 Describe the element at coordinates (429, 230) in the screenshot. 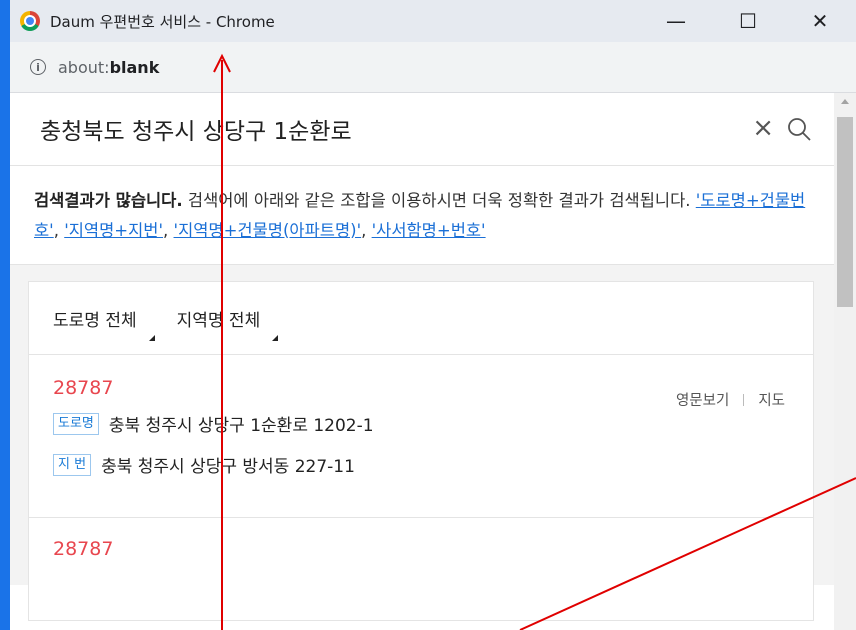

I see `link-pobox: '사서함명+번호'` at that location.